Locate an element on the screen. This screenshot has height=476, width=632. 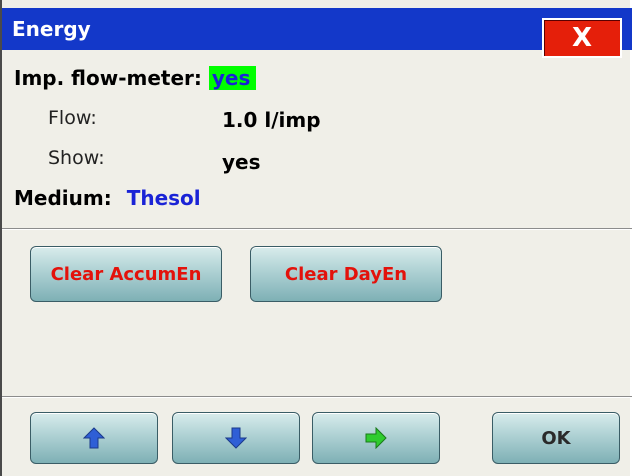
right-button is located at coordinates (376, 438).